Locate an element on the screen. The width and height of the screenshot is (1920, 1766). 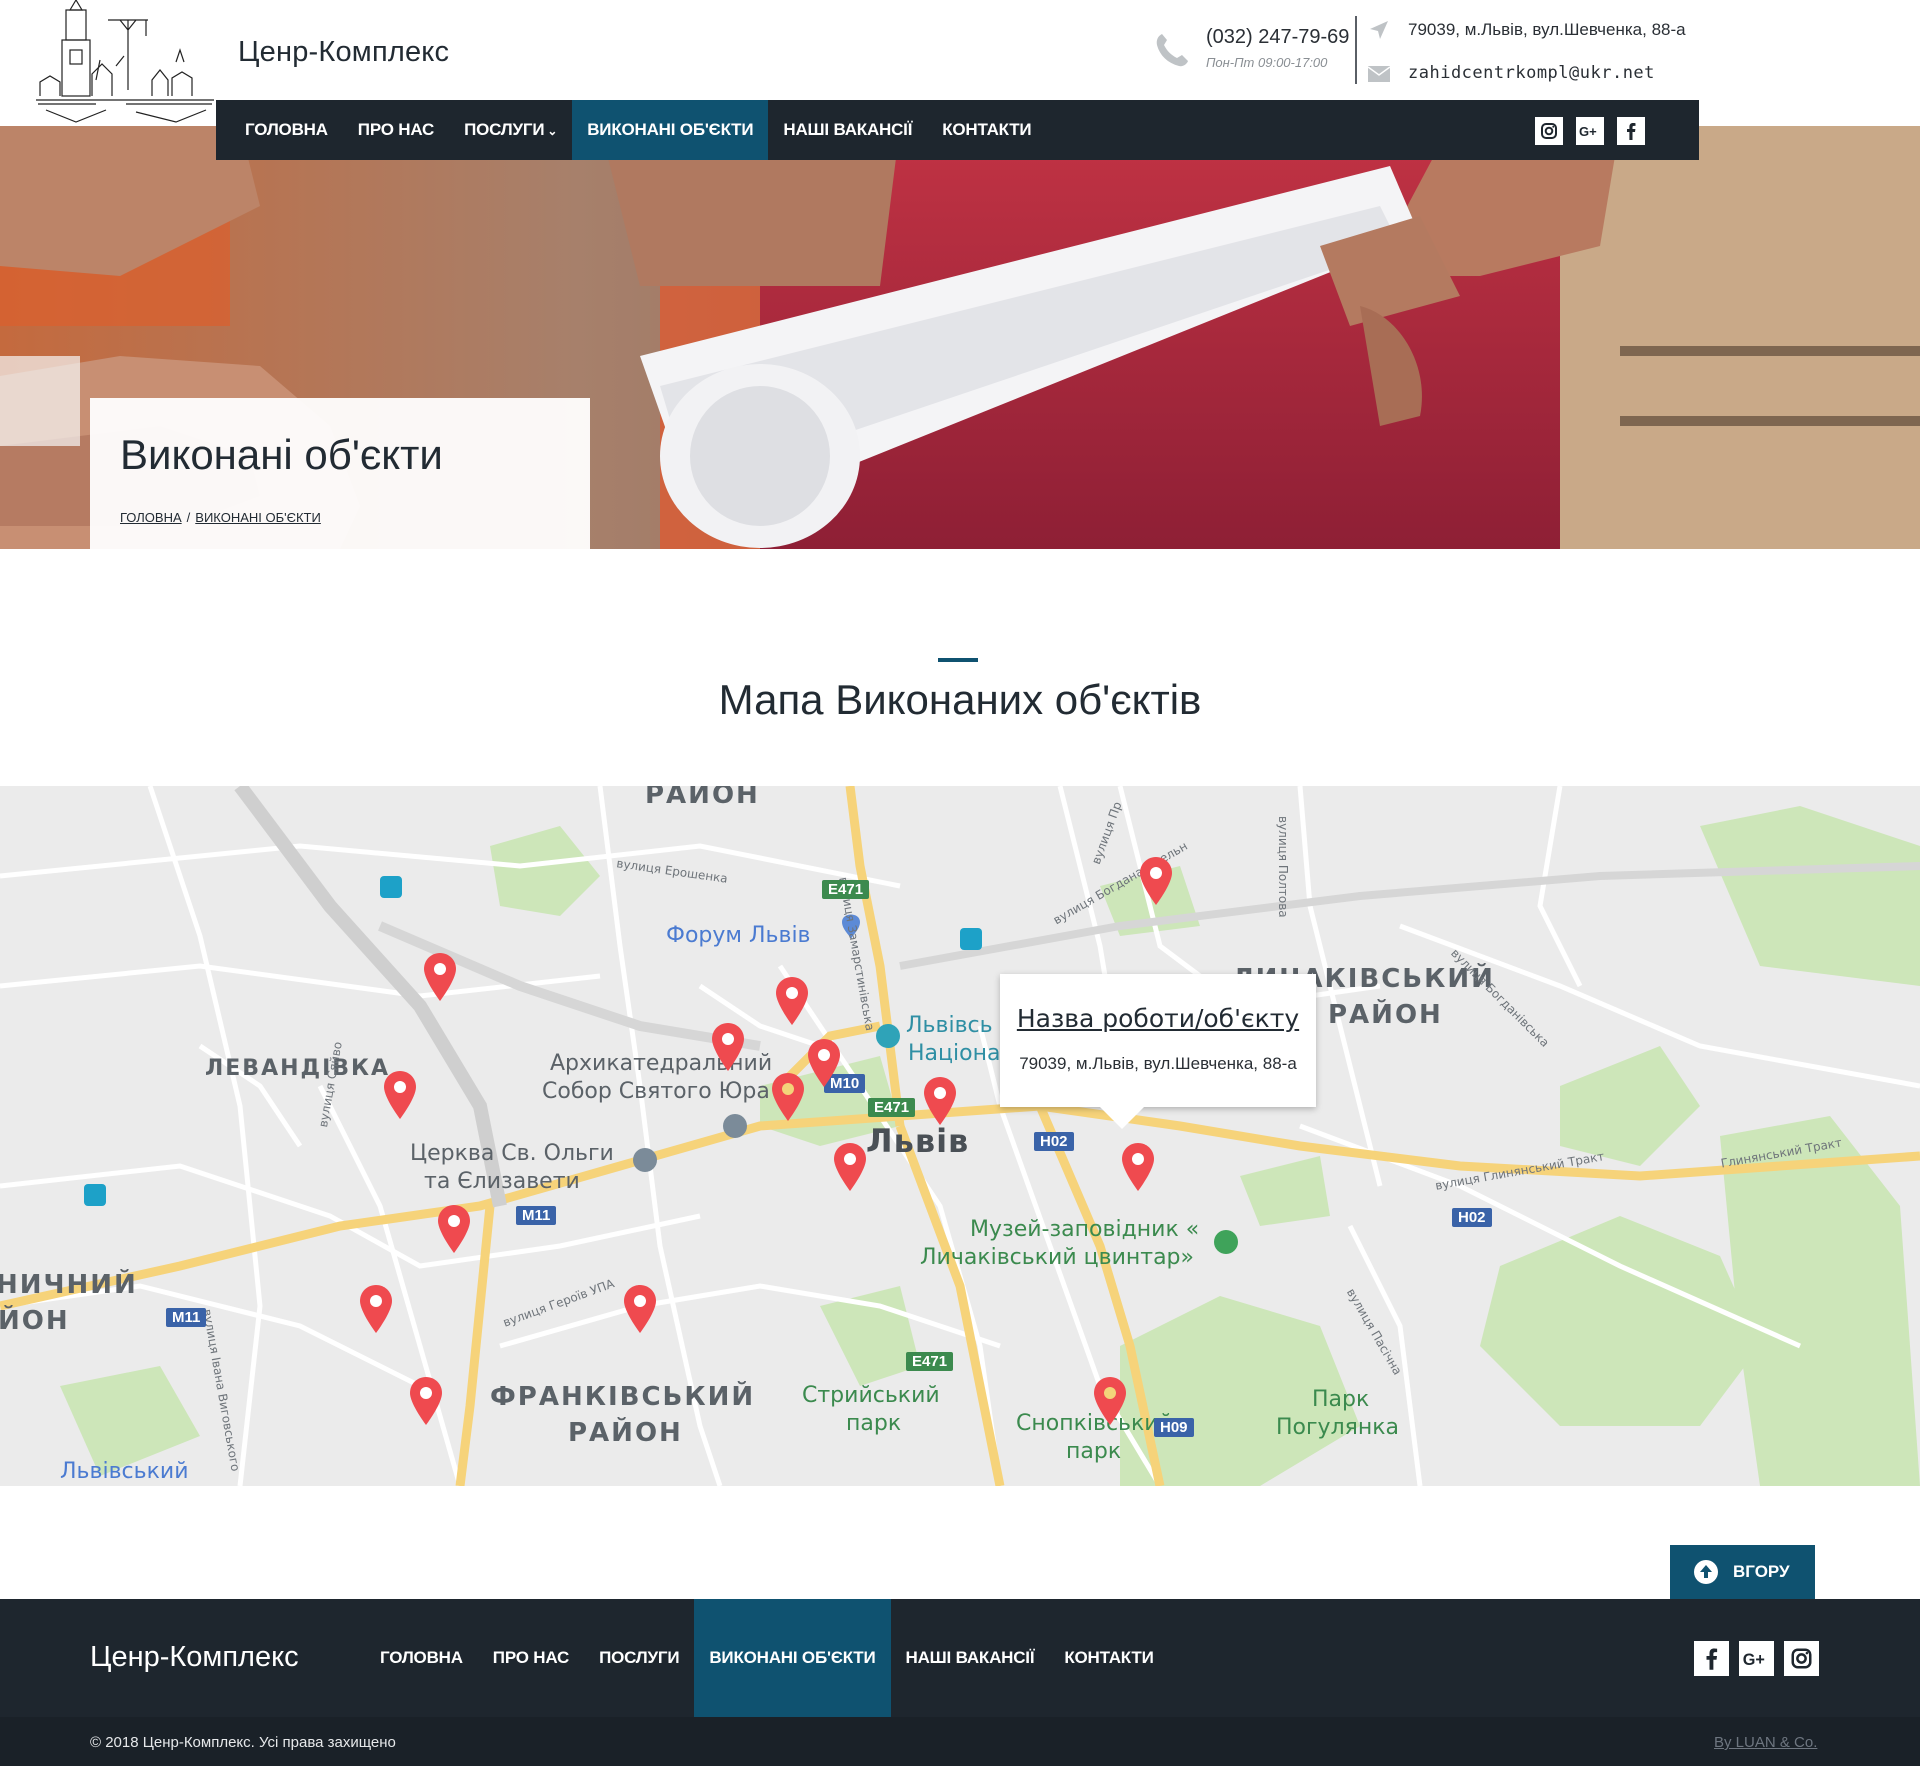
map-poi: Церква Св. Ольги is located at coordinates (512, 1153).